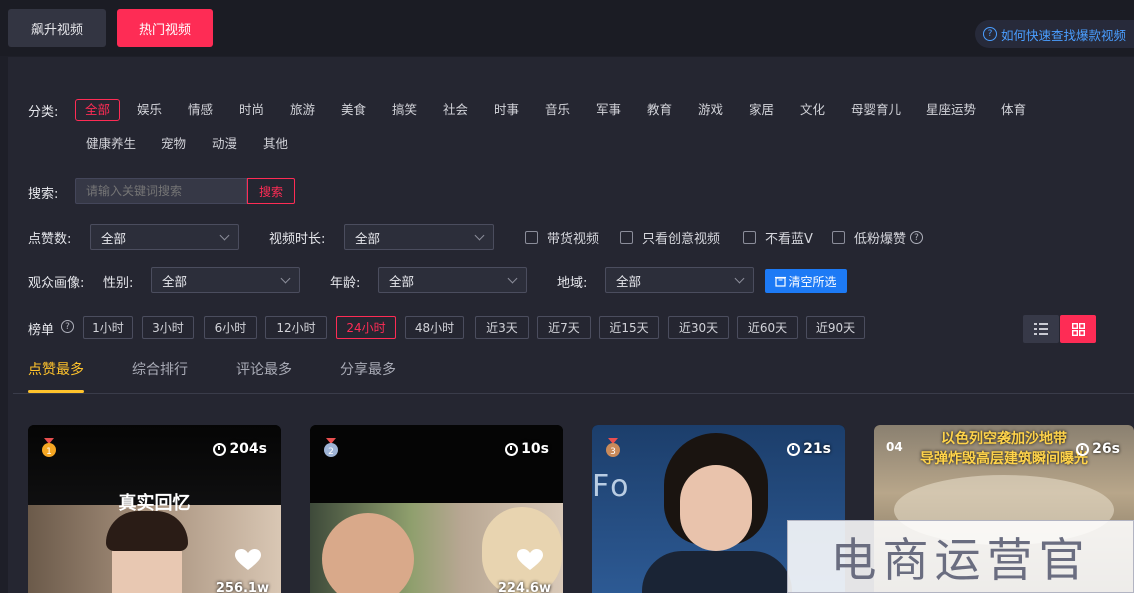  I want to click on gender-label: 性别:, so click(118, 283).